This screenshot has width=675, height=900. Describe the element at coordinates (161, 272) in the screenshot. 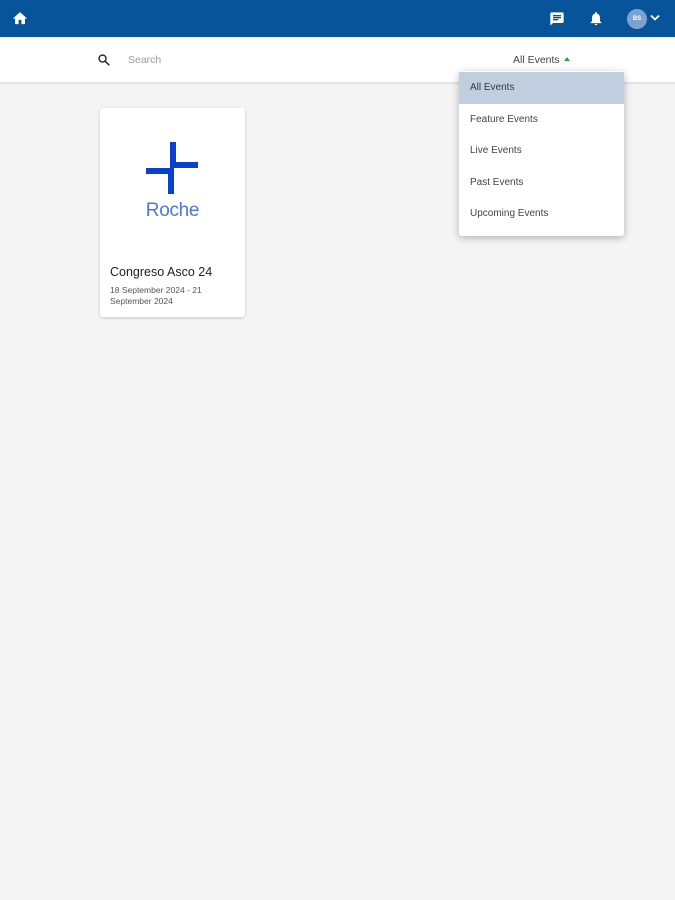

I see `event-title: Congreso Asco 24` at that location.